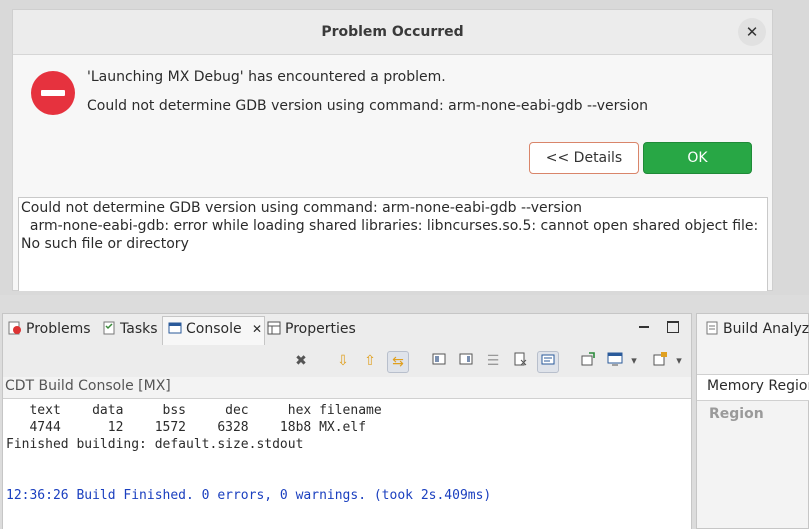 This screenshot has width=809, height=529. What do you see at coordinates (398, 362) in the screenshot?
I see `word-wrap-icon: ⇆` at bounding box center [398, 362].